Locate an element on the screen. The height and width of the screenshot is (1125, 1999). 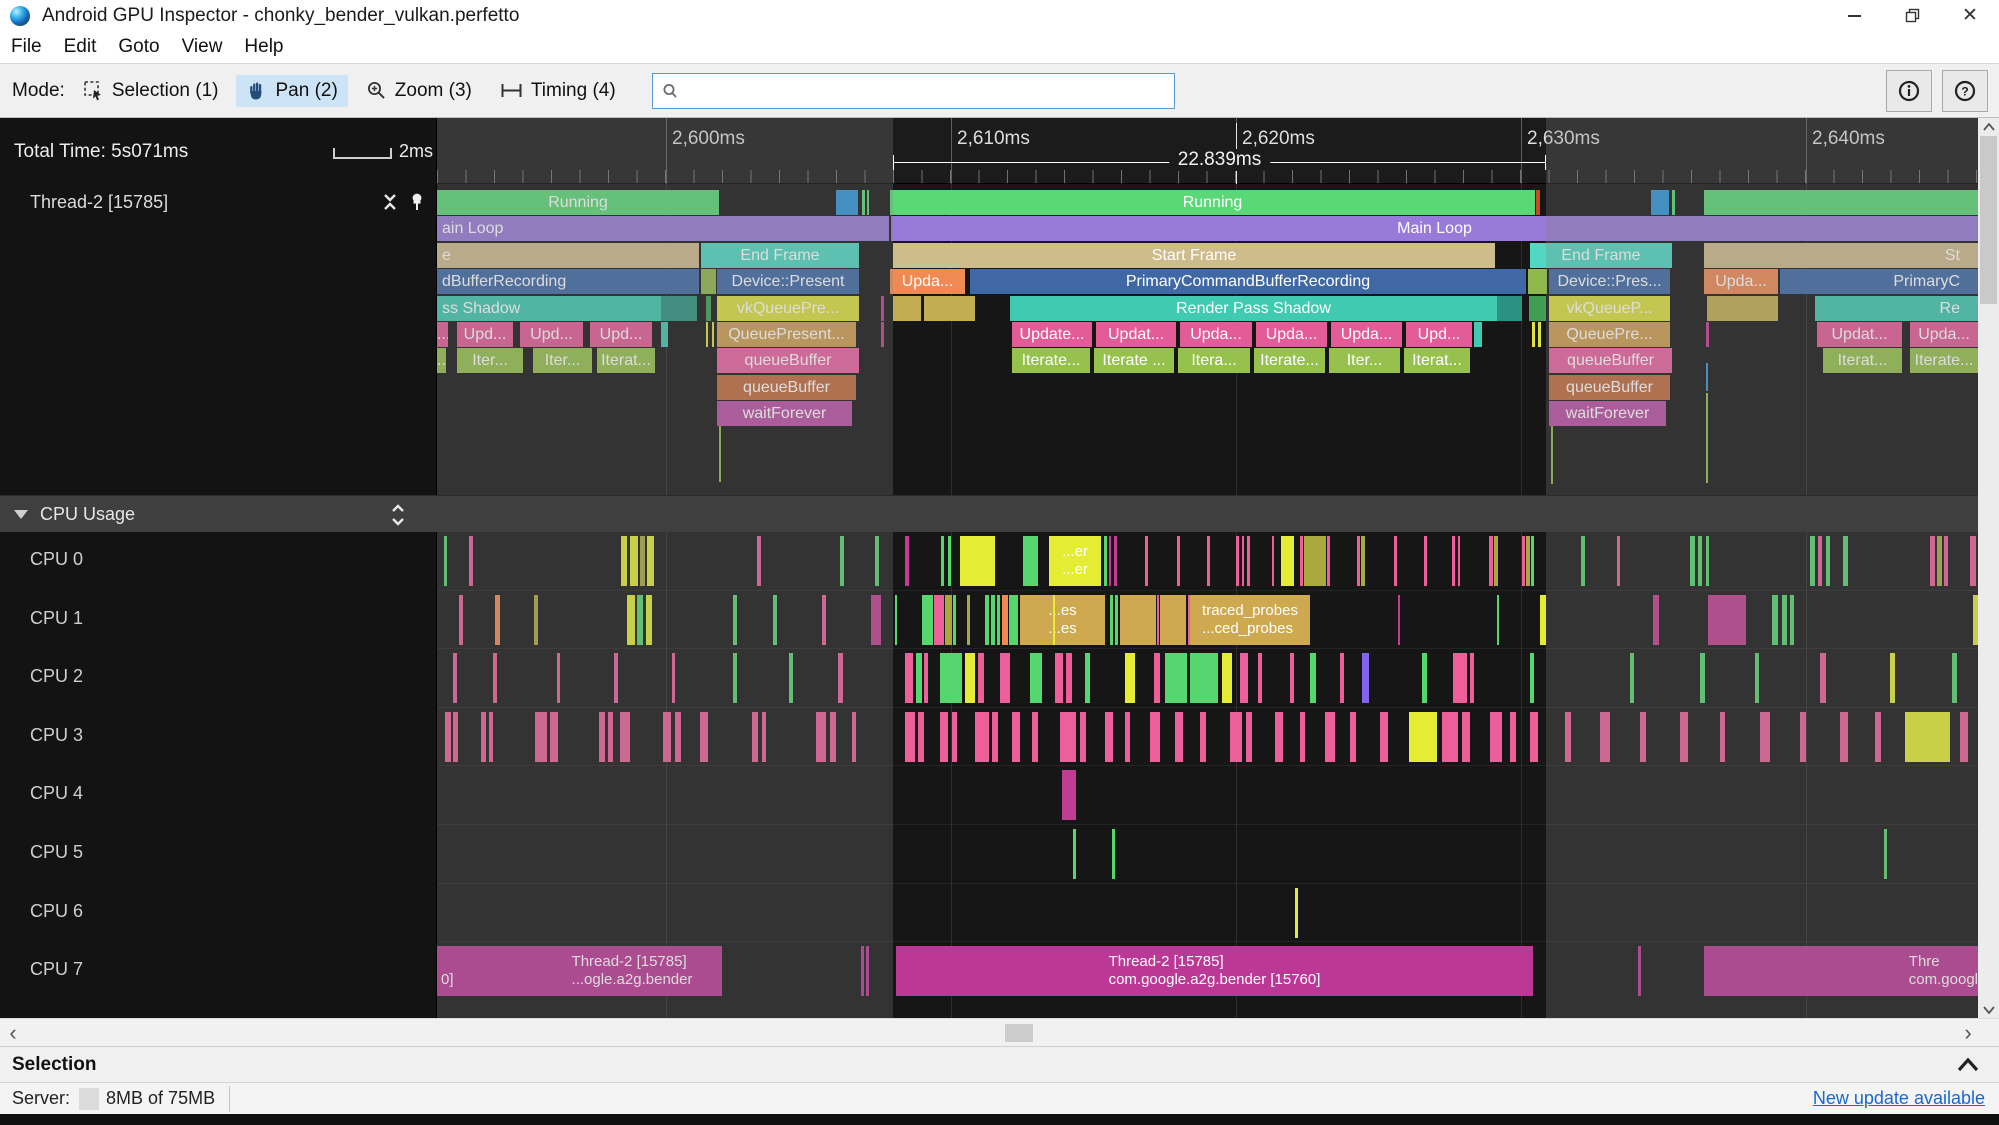
mode-button-pan: Pan (2) is located at coordinates (292, 90).